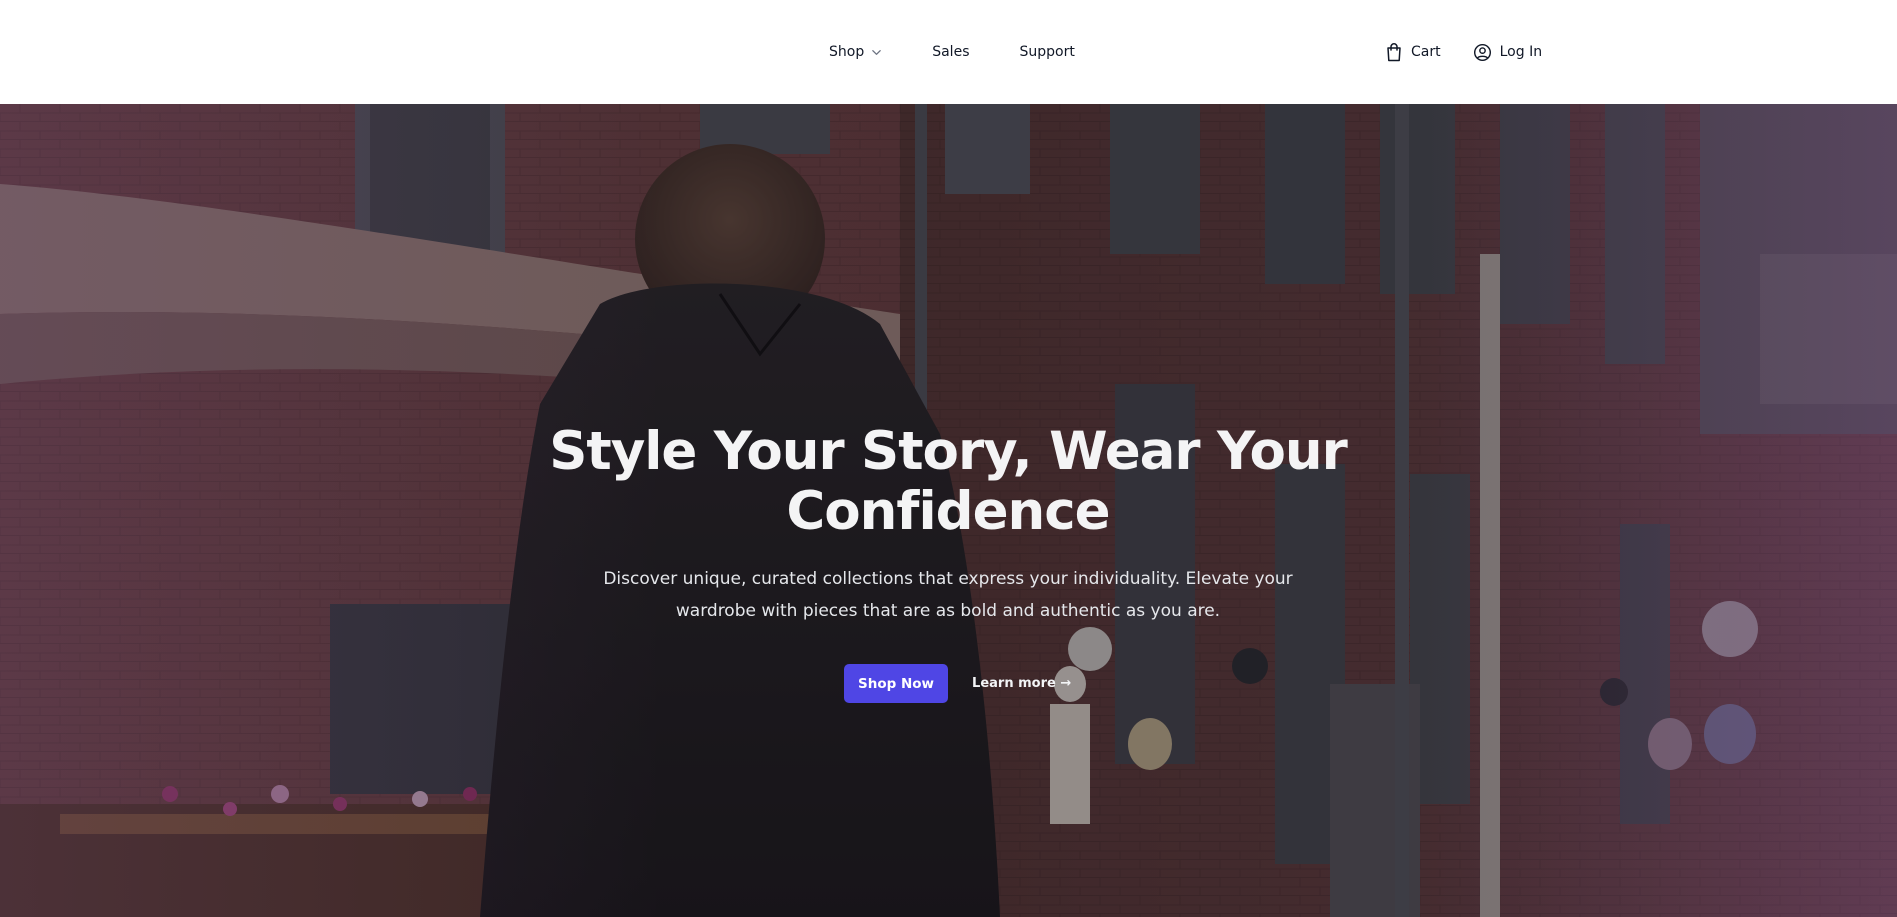  I want to click on chevron-down-icon, so click(876, 52).